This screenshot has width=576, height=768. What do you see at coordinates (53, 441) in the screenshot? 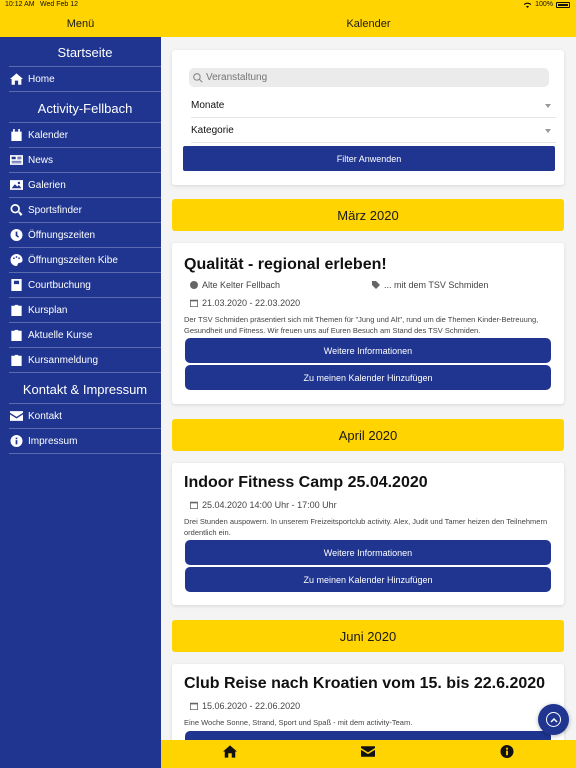
I see `sidebar-item-label: Impressum` at bounding box center [53, 441].